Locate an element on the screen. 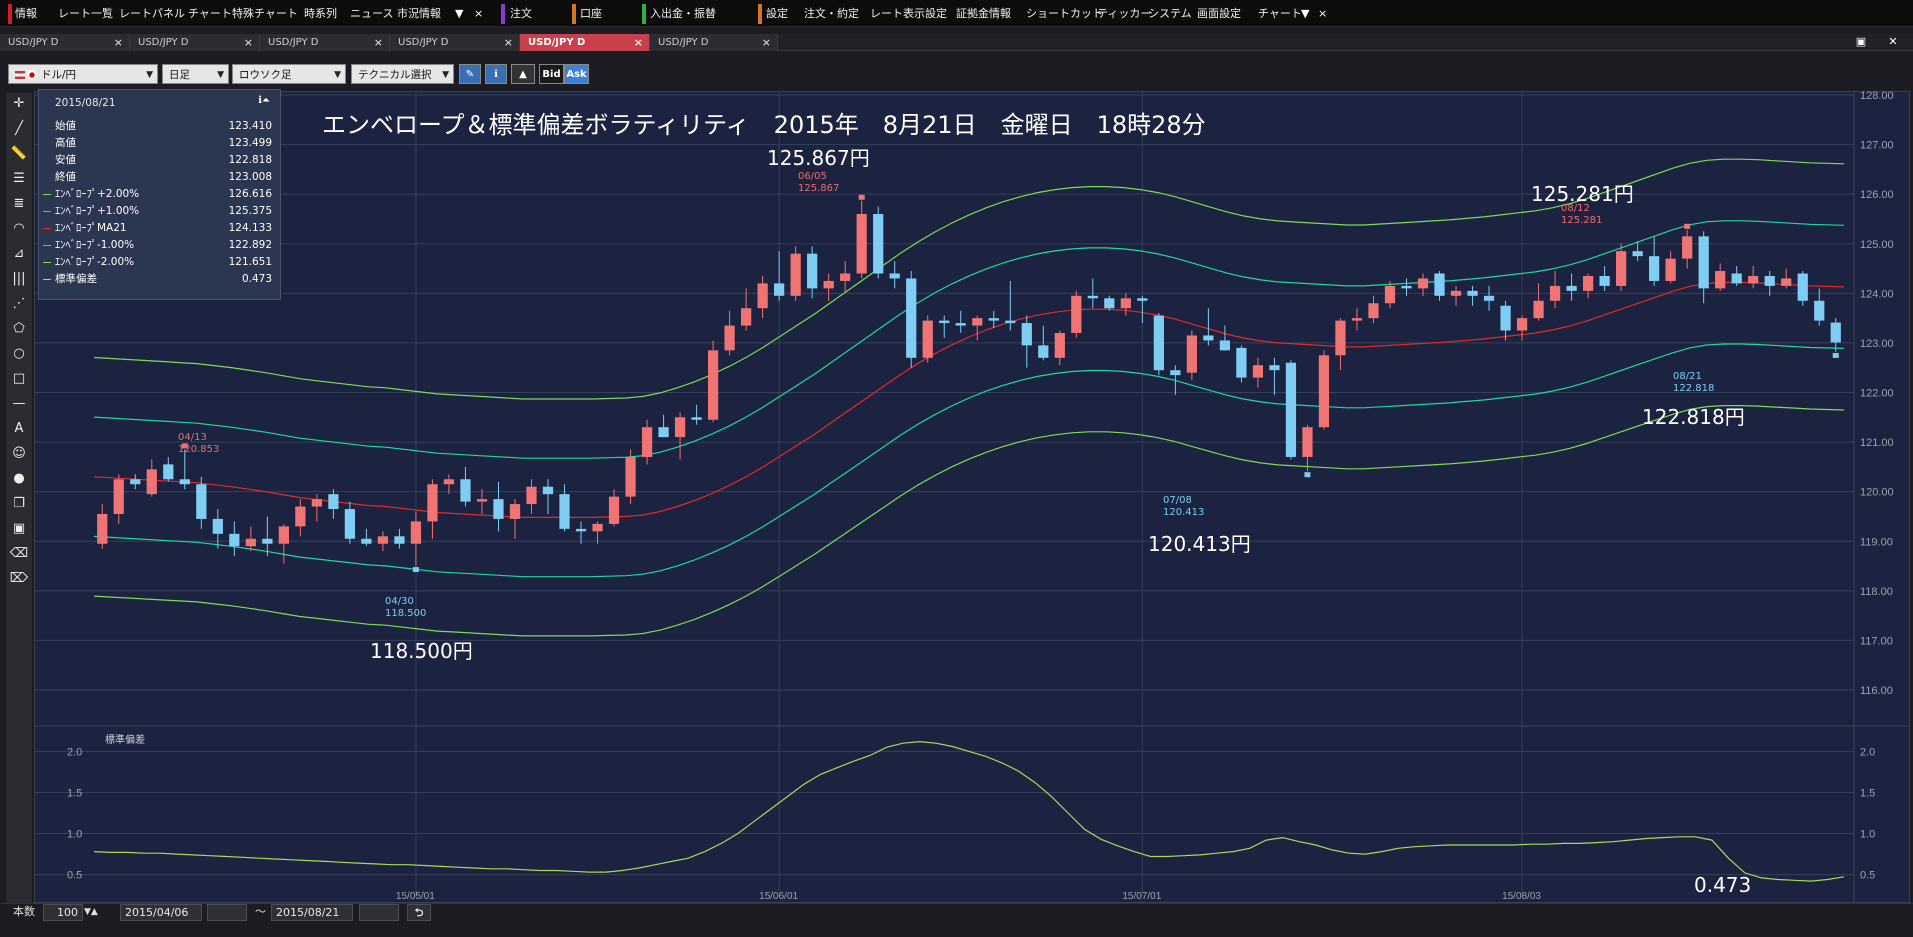 The image size is (1913, 937). fan-icon: ◠ is located at coordinates (19, 229).